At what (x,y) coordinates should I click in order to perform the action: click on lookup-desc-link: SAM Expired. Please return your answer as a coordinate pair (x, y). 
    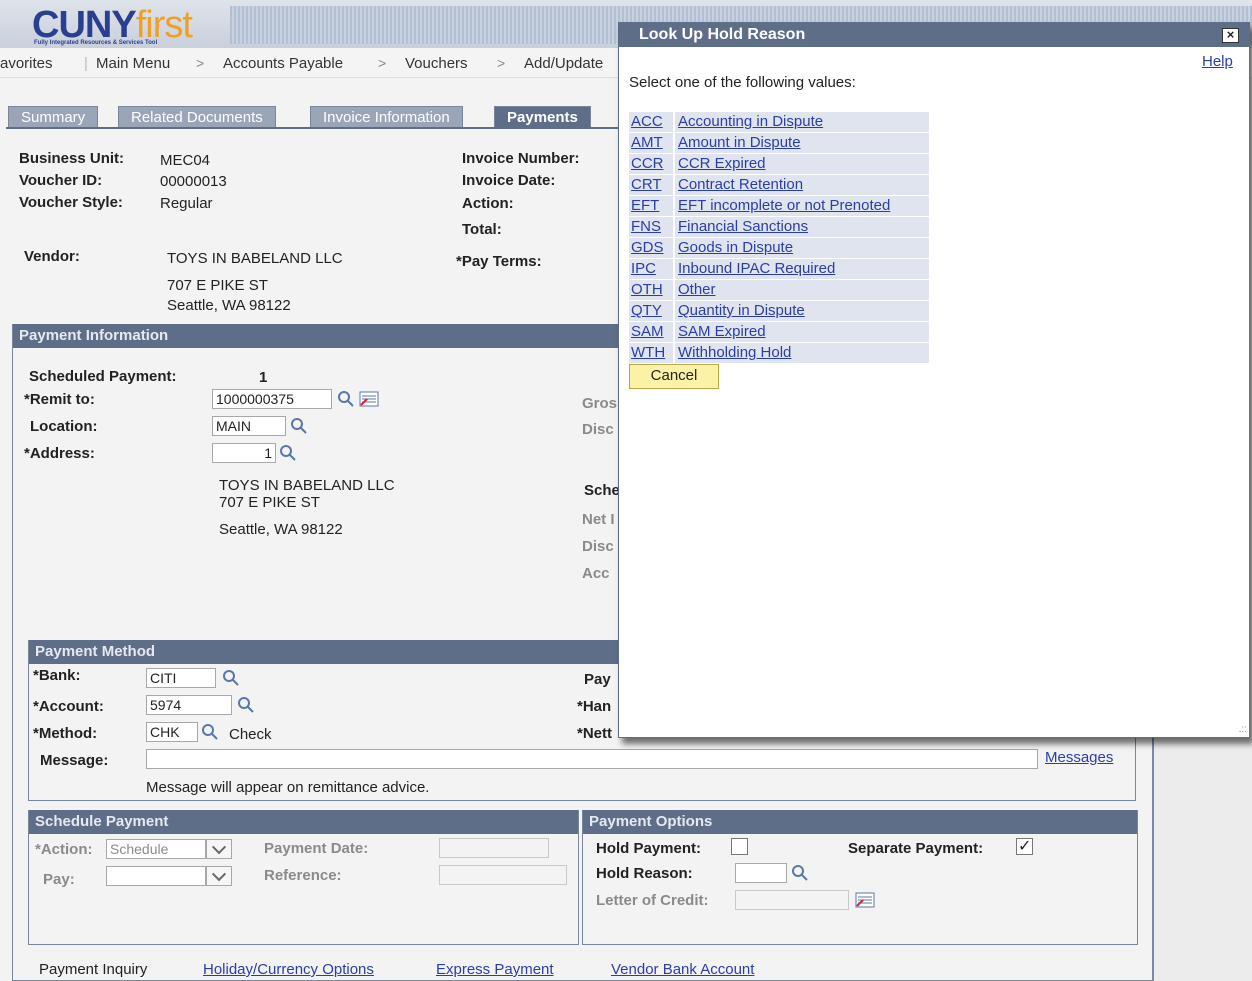
    Looking at the image, I should click on (722, 331).